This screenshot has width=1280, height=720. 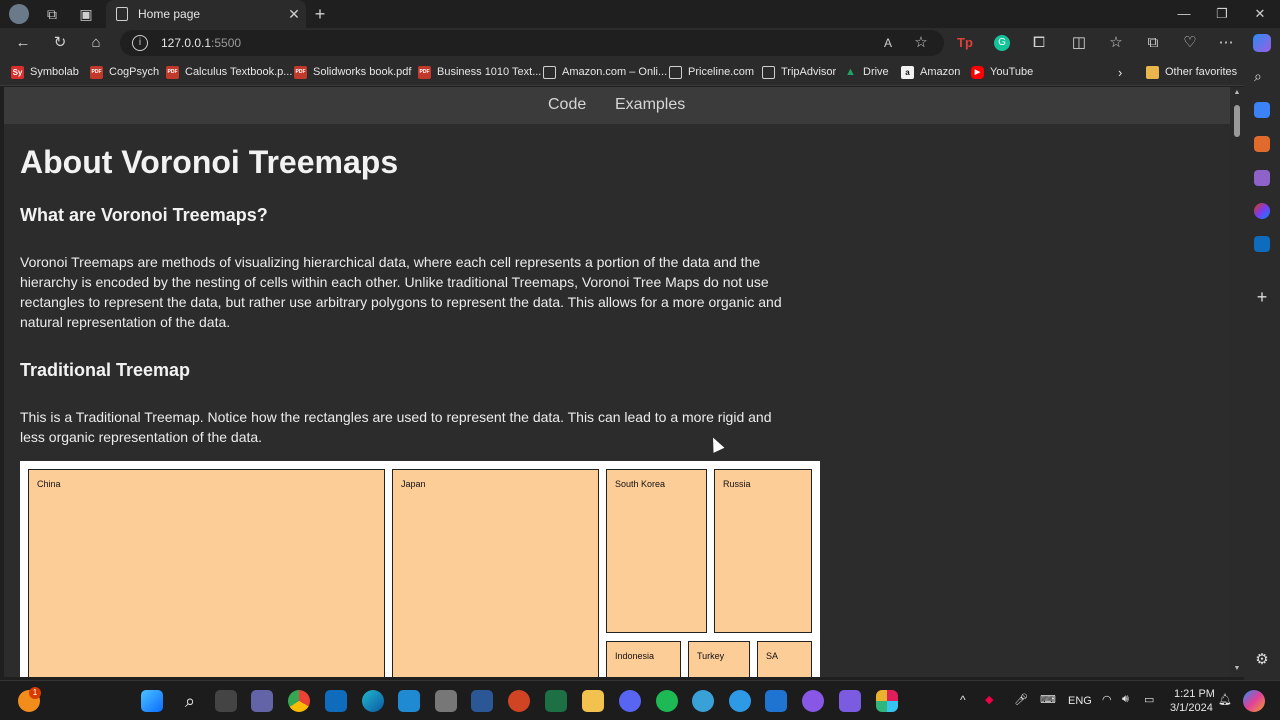 What do you see at coordinates (1194, 694) in the screenshot?
I see `clock-time: 1:21 PM` at bounding box center [1194, 694].